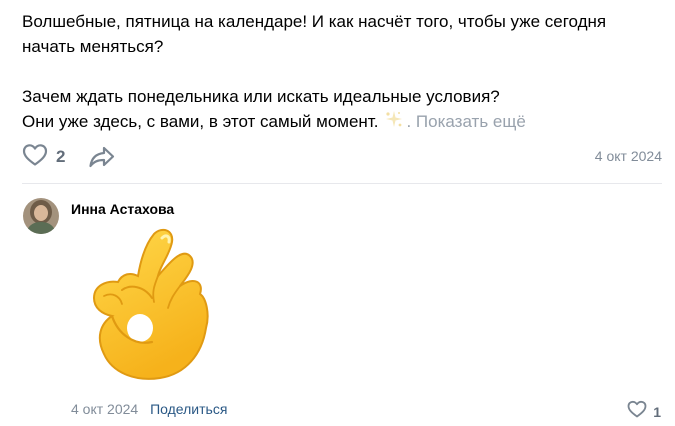 This screenshot has height=426, width=675. Describe the element at coordinates (657, 411) in the screenshot. I see `comment-like-count: 1` at that location.